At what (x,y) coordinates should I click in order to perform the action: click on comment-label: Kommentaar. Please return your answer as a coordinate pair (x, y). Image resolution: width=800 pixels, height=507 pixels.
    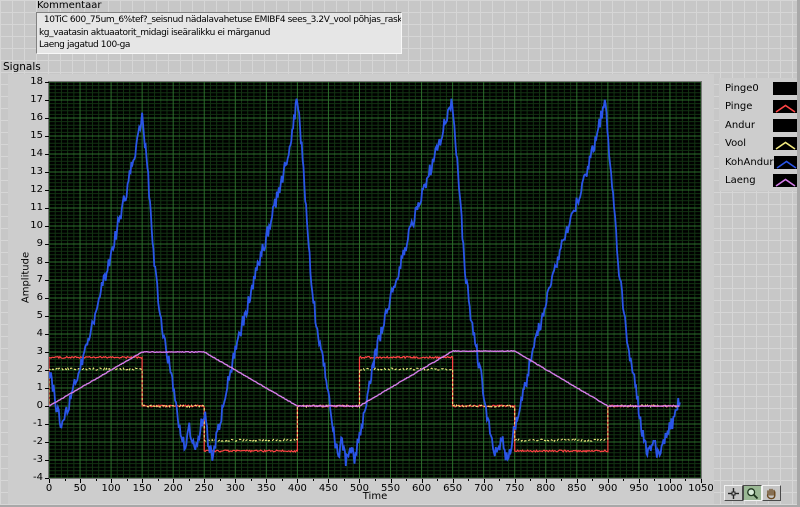
    Looking at the image, I should click on (69, 5).